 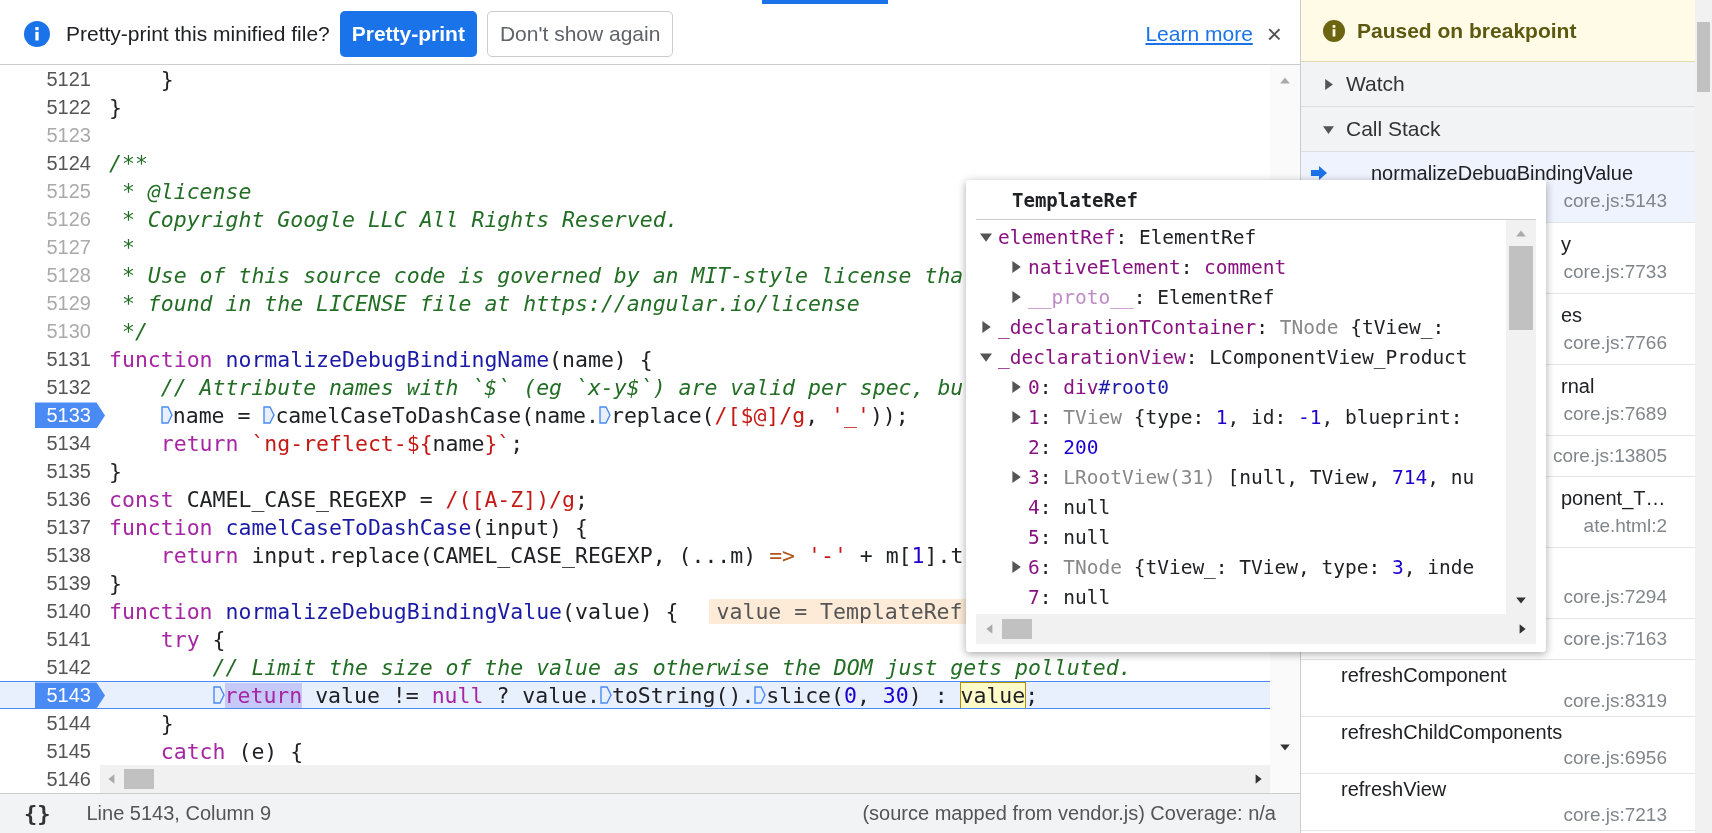 I want to click on line-number: 5131, so click(x=73, y=359).